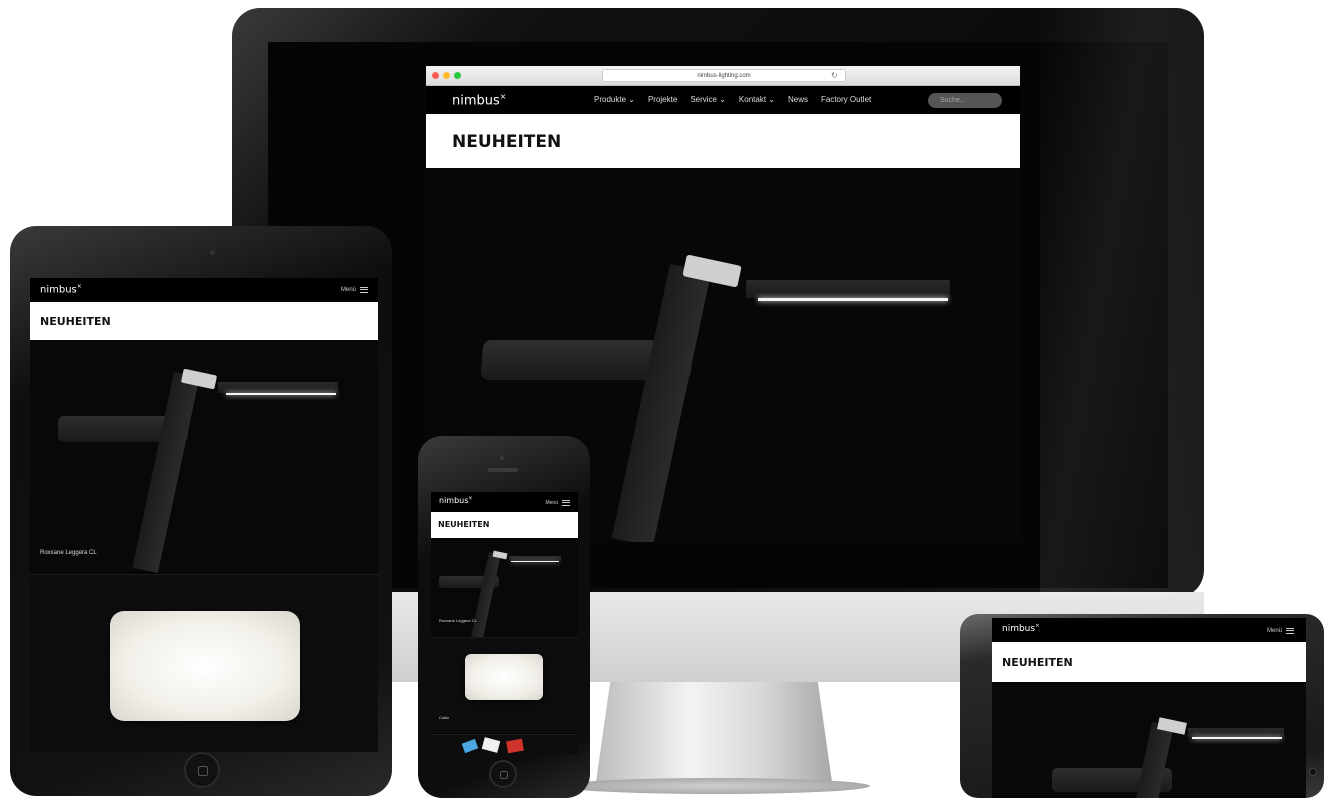 The width and height of the screenshot is (1328, 799). I want to click on nav-item-factory-outlet: Factory Outlet, so click(846, 99).